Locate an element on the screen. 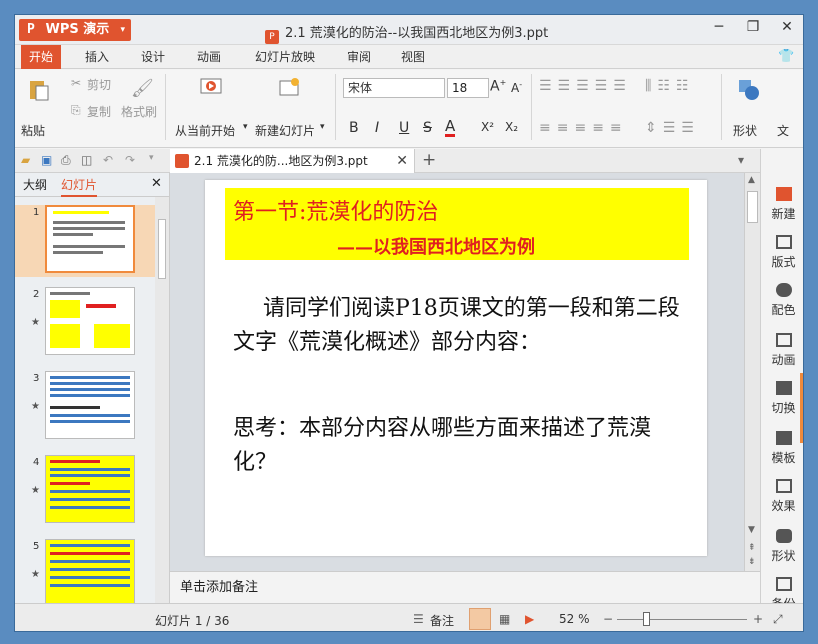 The image size is (818, 644). animation-star-icon: ★ is located at coordinates (35, 490).